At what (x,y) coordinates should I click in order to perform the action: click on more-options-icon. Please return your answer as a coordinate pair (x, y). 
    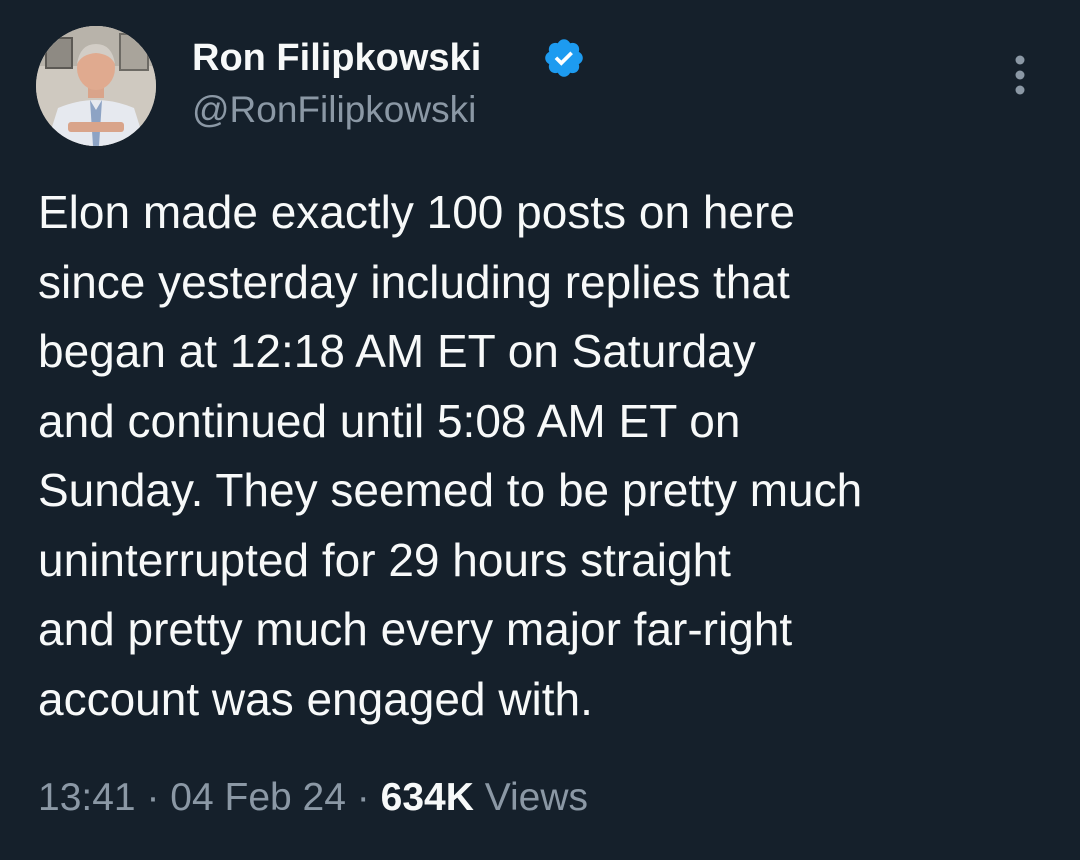
    Looking at the image, I should click on (1020, 75).